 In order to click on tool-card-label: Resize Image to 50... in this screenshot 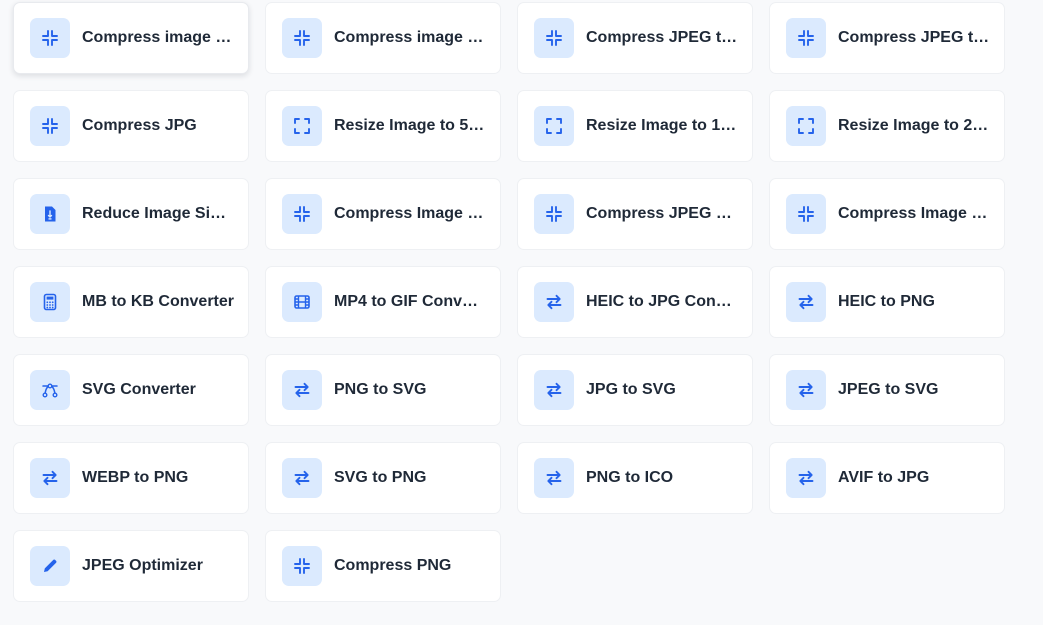, I will do `click(410, 125)`.